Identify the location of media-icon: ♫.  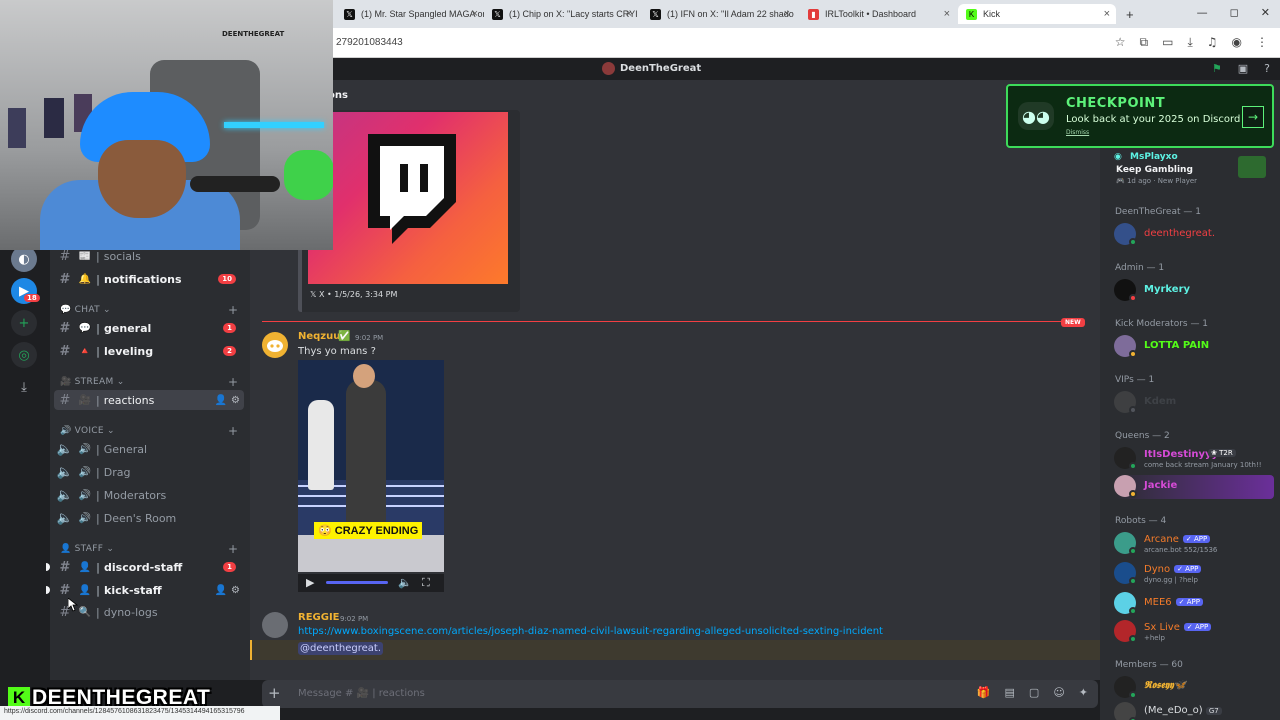
(1212, 42).